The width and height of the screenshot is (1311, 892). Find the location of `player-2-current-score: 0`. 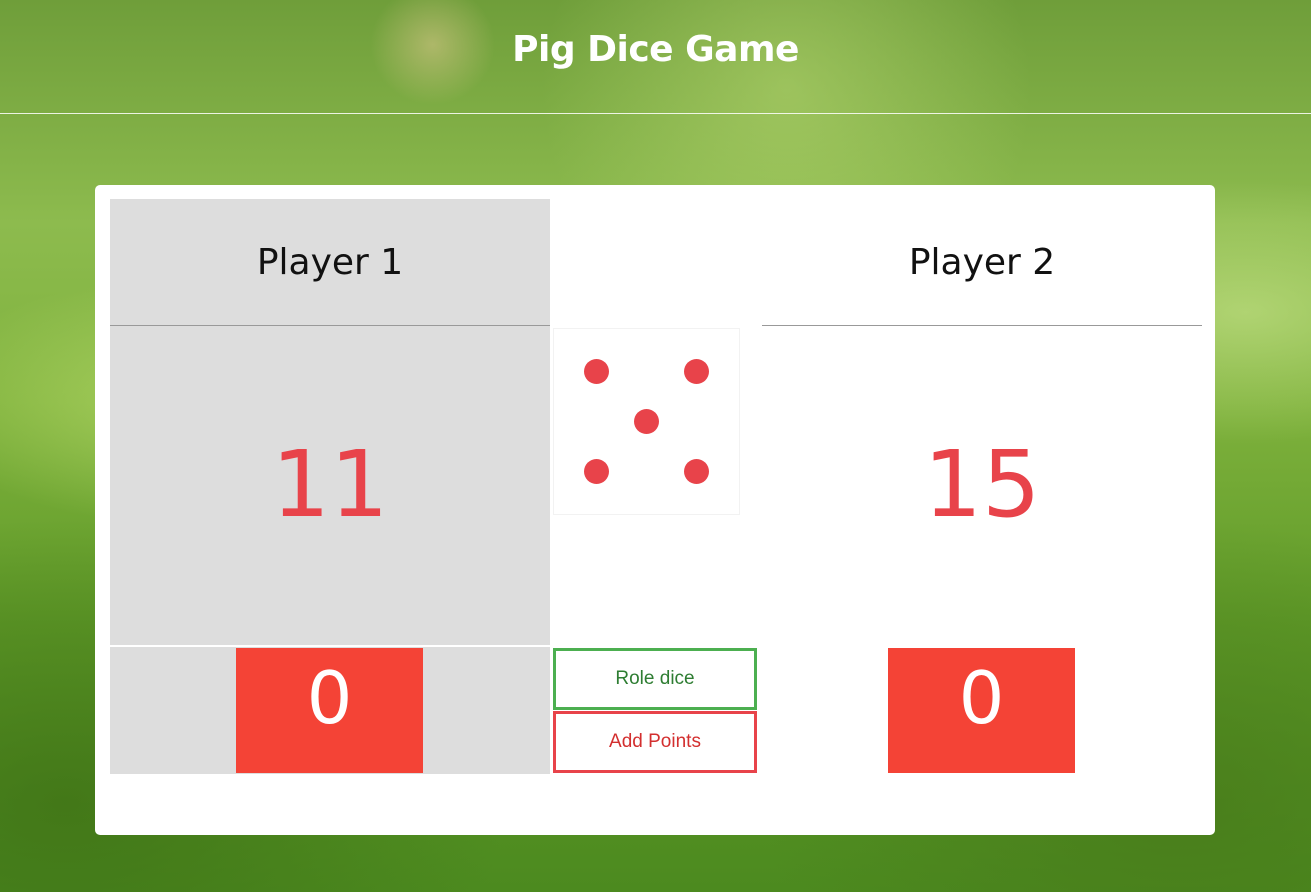

player-2-current-score: 0 is located at coordinates (981, 710).